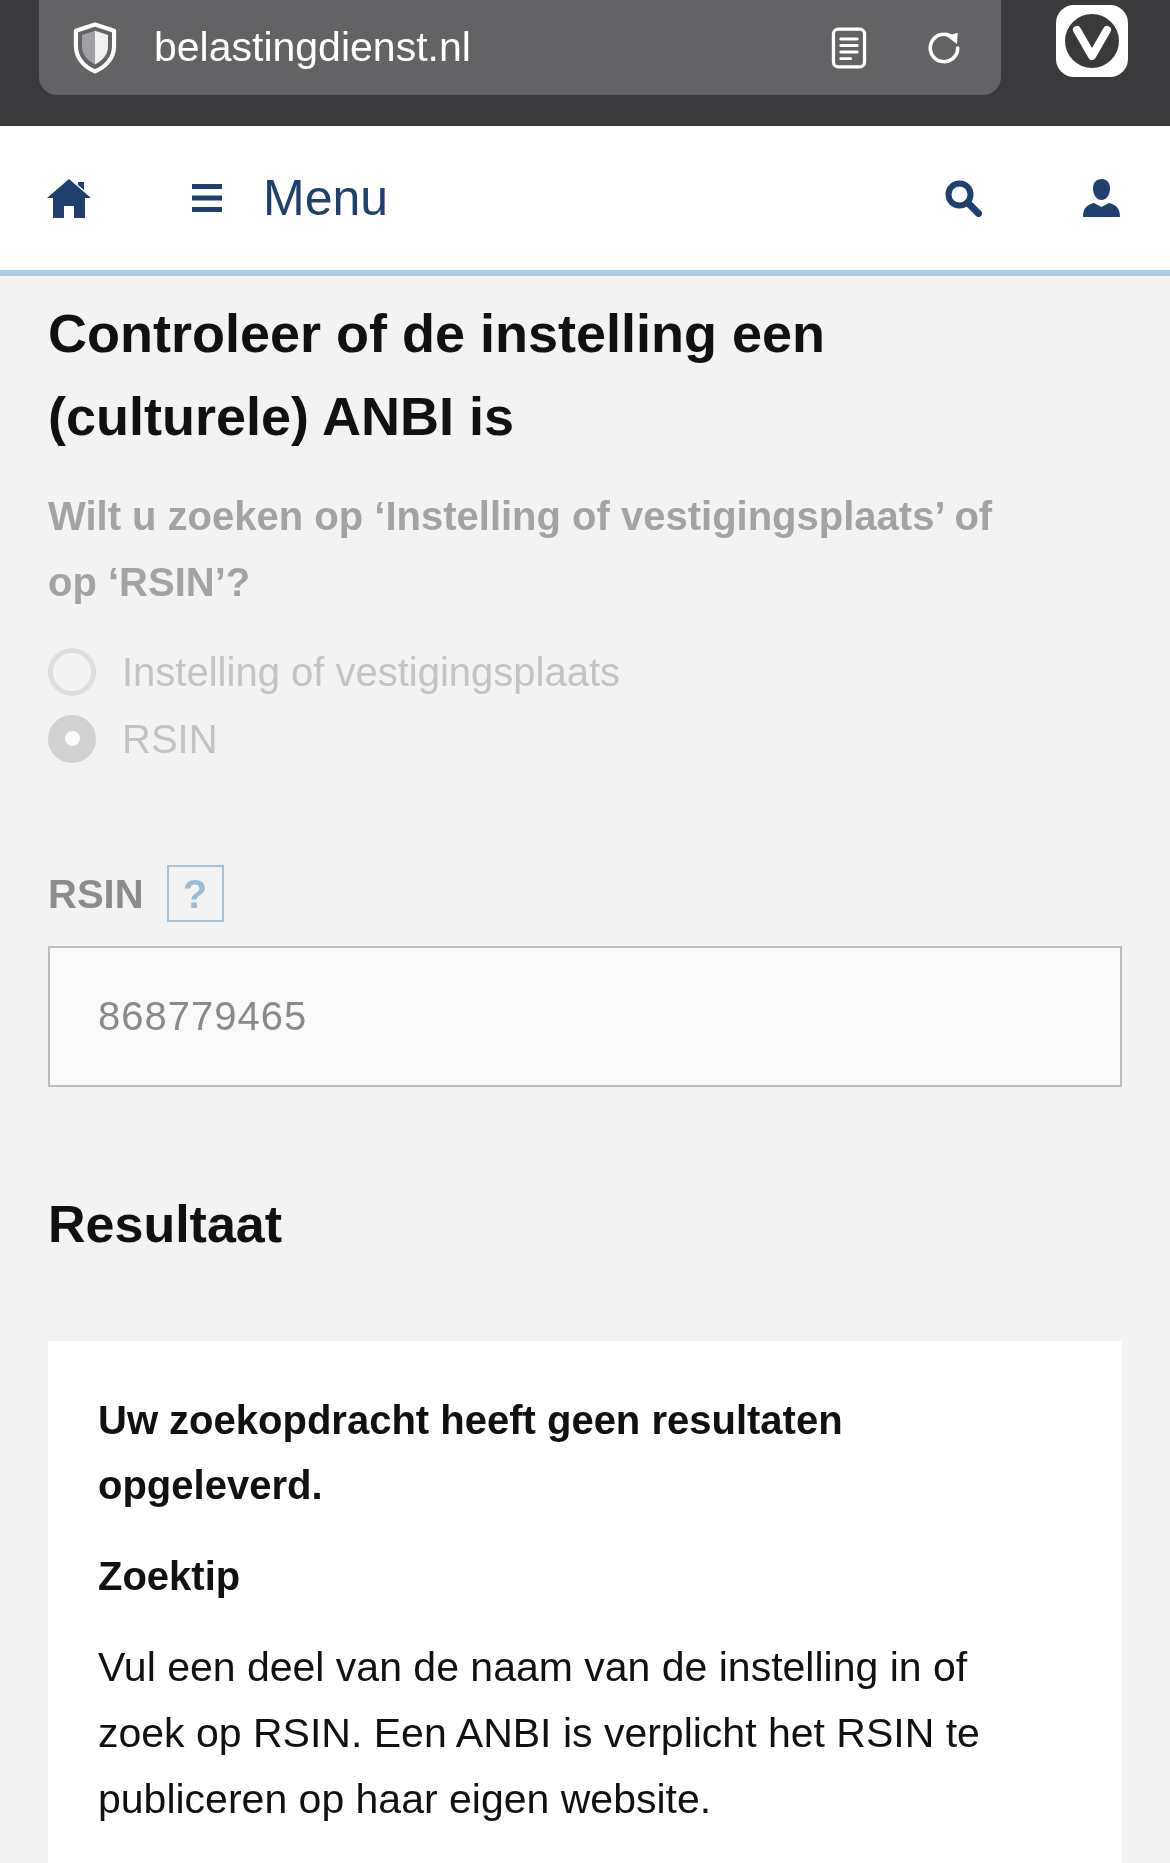 This screenshot has width=1170, height=1863. Describe the element at coordinates (312, 47) in the screenshot. I see `url-text: belastingdienst.nl` at that location.